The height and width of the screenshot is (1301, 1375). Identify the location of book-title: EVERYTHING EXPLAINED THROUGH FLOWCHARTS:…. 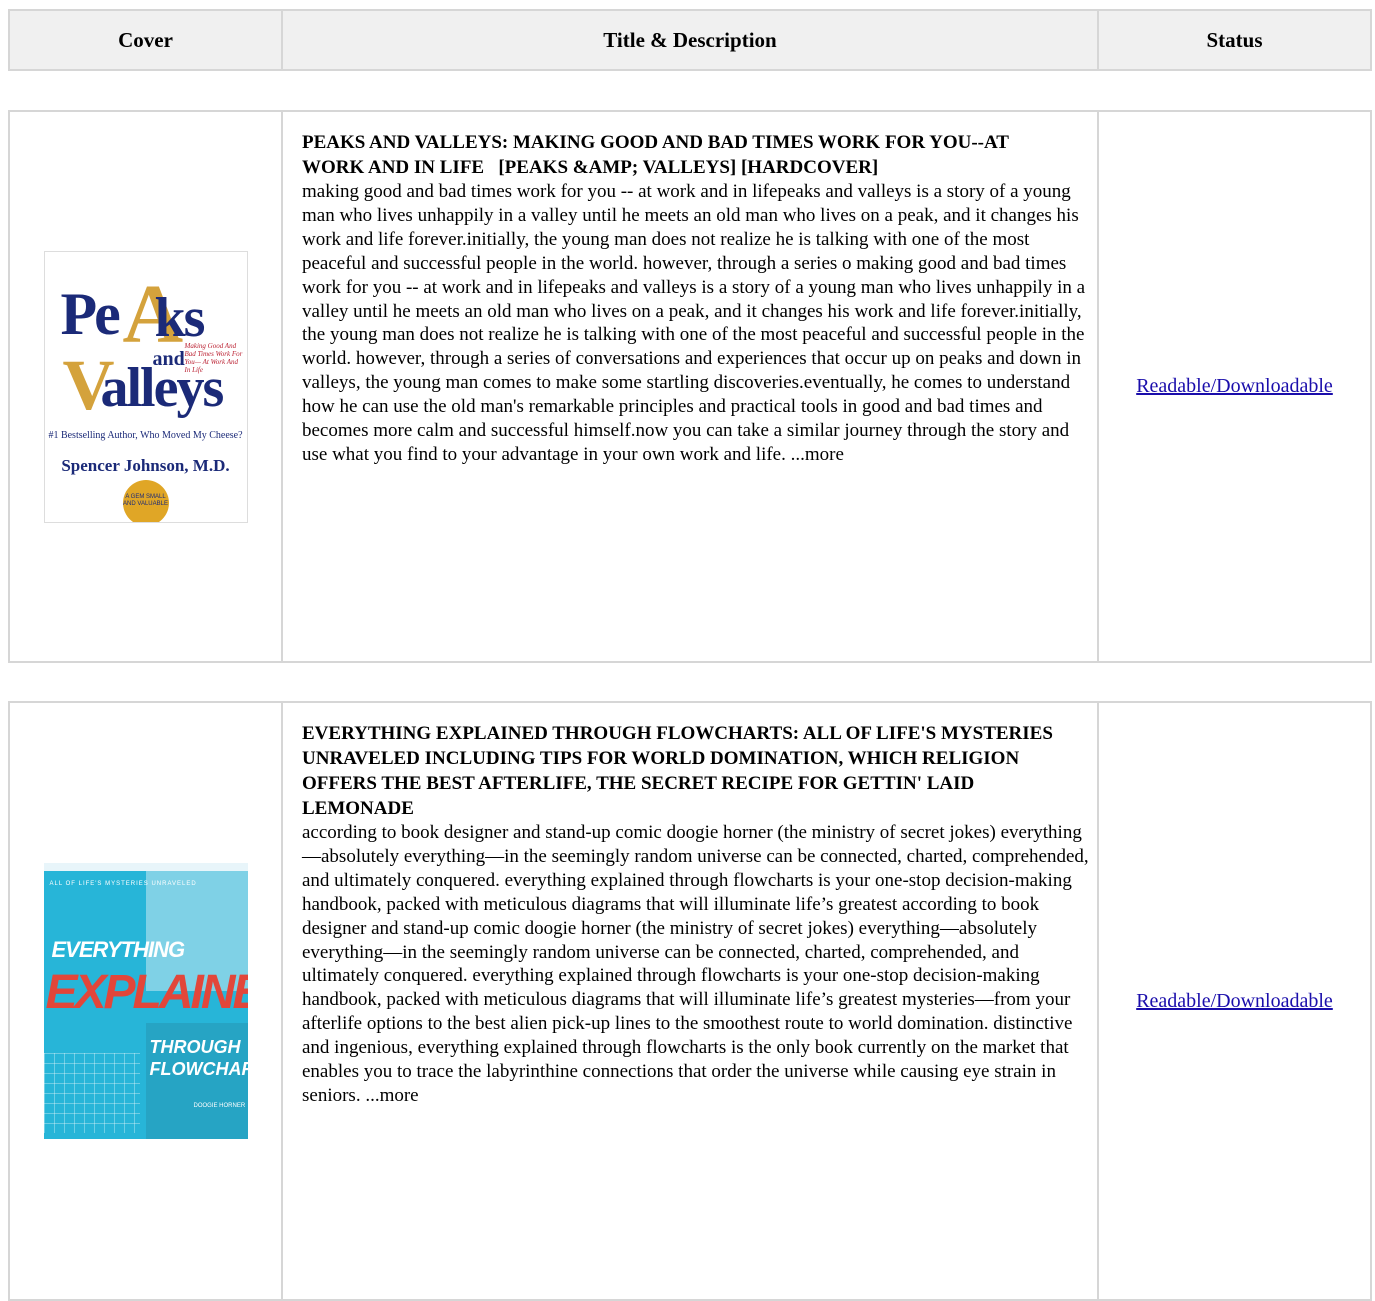
(680, 771).